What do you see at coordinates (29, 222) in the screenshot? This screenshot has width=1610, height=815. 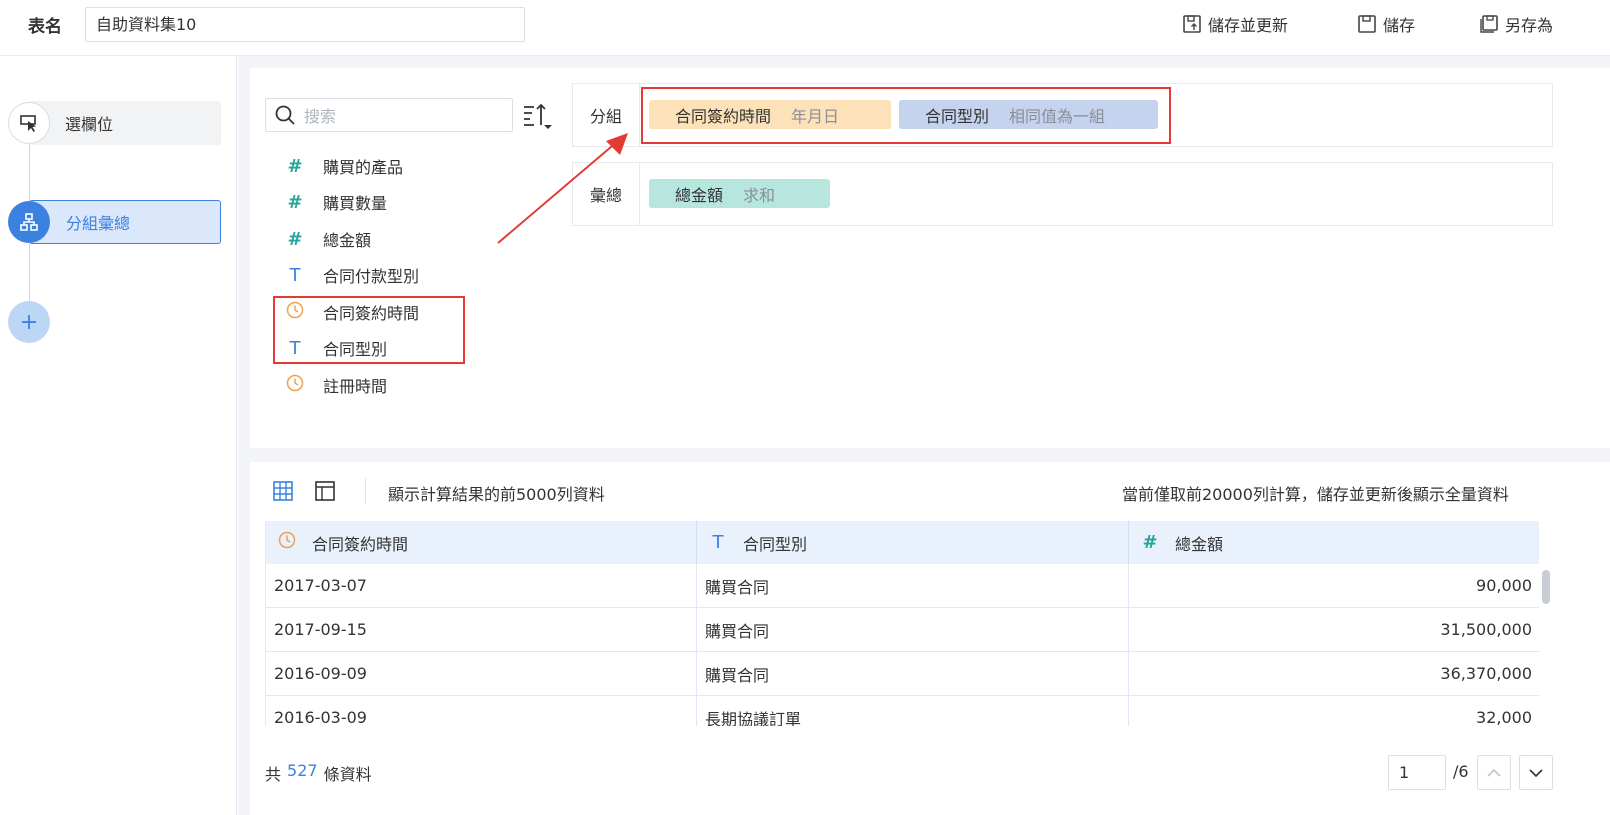 I see `group-summary-icon` at bounding box center [29, 222].